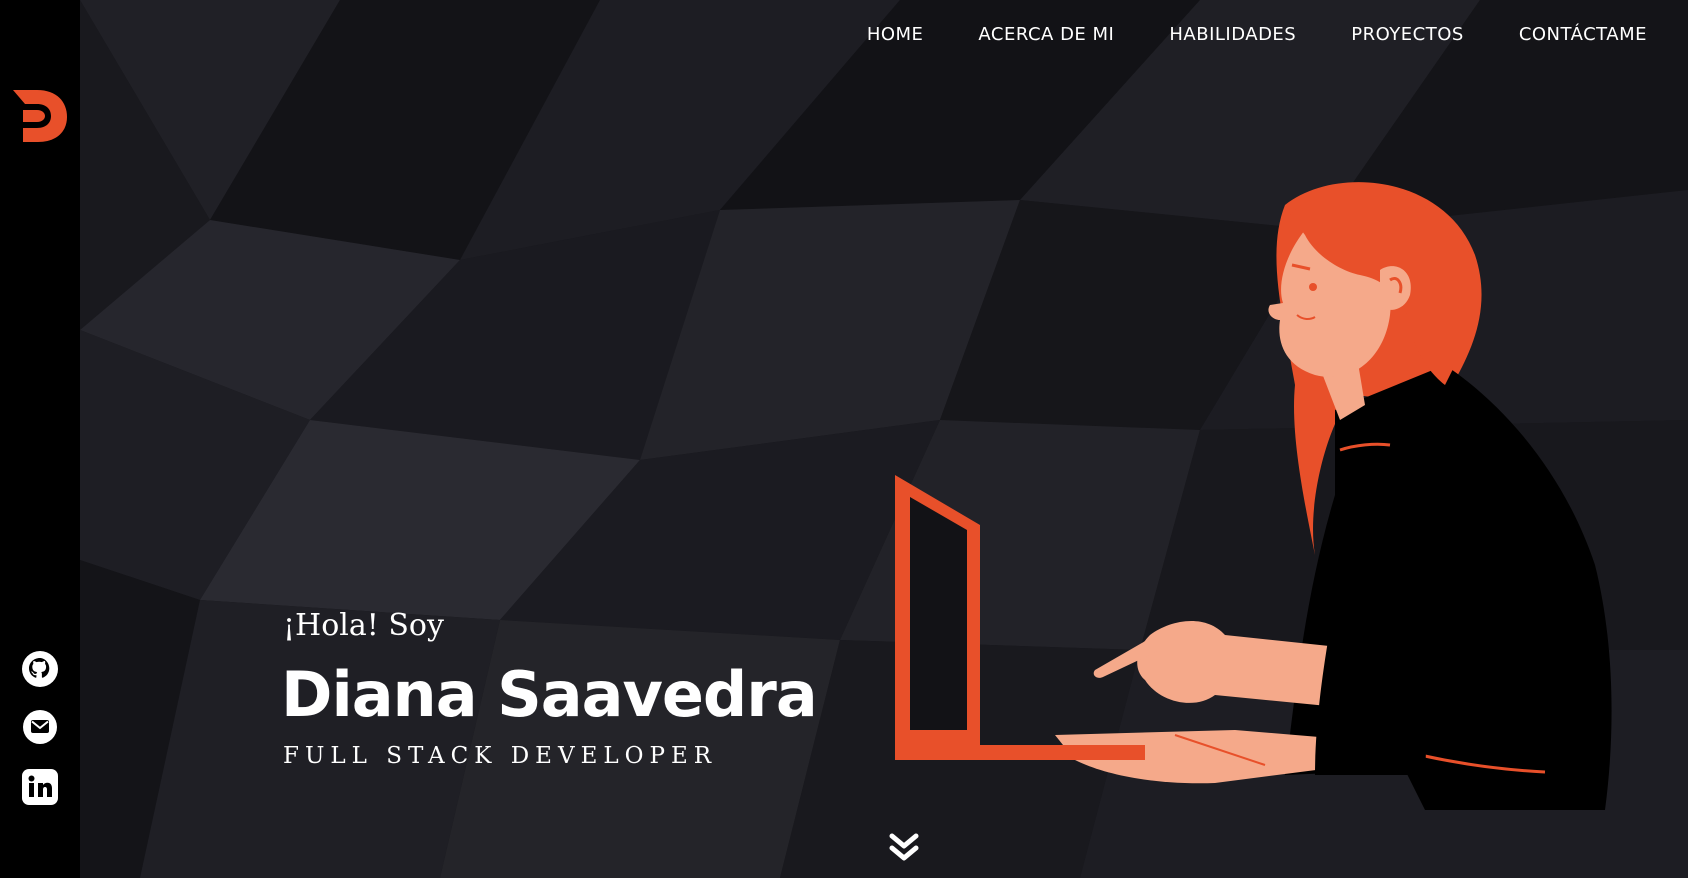 This screenshot has width=1688, height=878. I want to click on nav-home: HOME, so click(895, 35).